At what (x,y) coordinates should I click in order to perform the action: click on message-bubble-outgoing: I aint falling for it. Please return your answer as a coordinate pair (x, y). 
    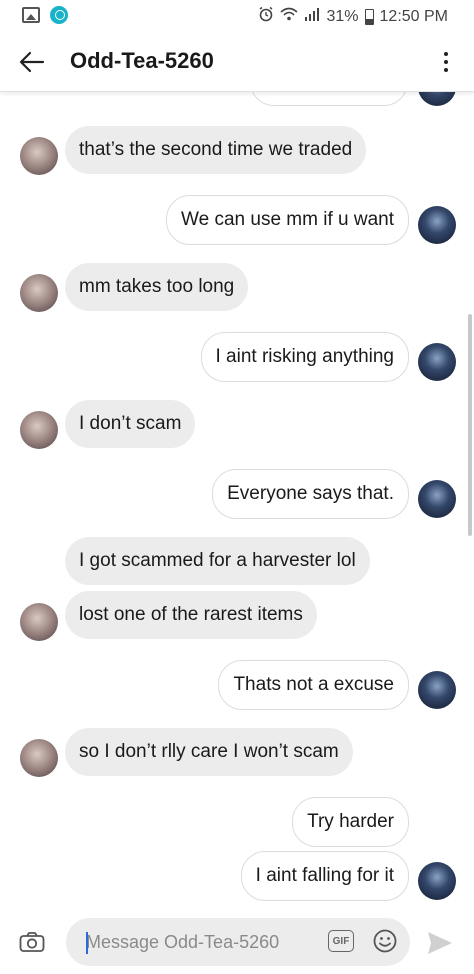
    Looking at the image, I should click on (324, 876).